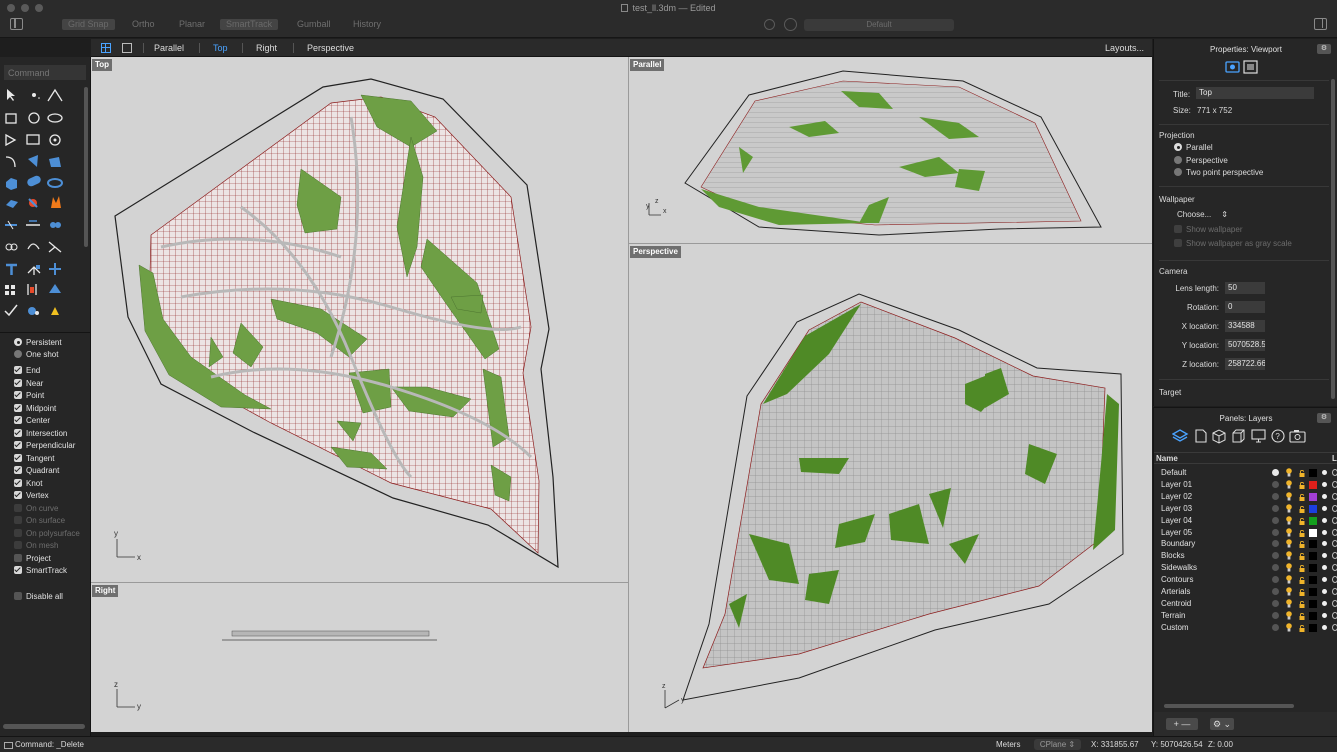  Describe the element at coordinates (33, 246) in the screenshot. I see `rotate-icon` at that location.